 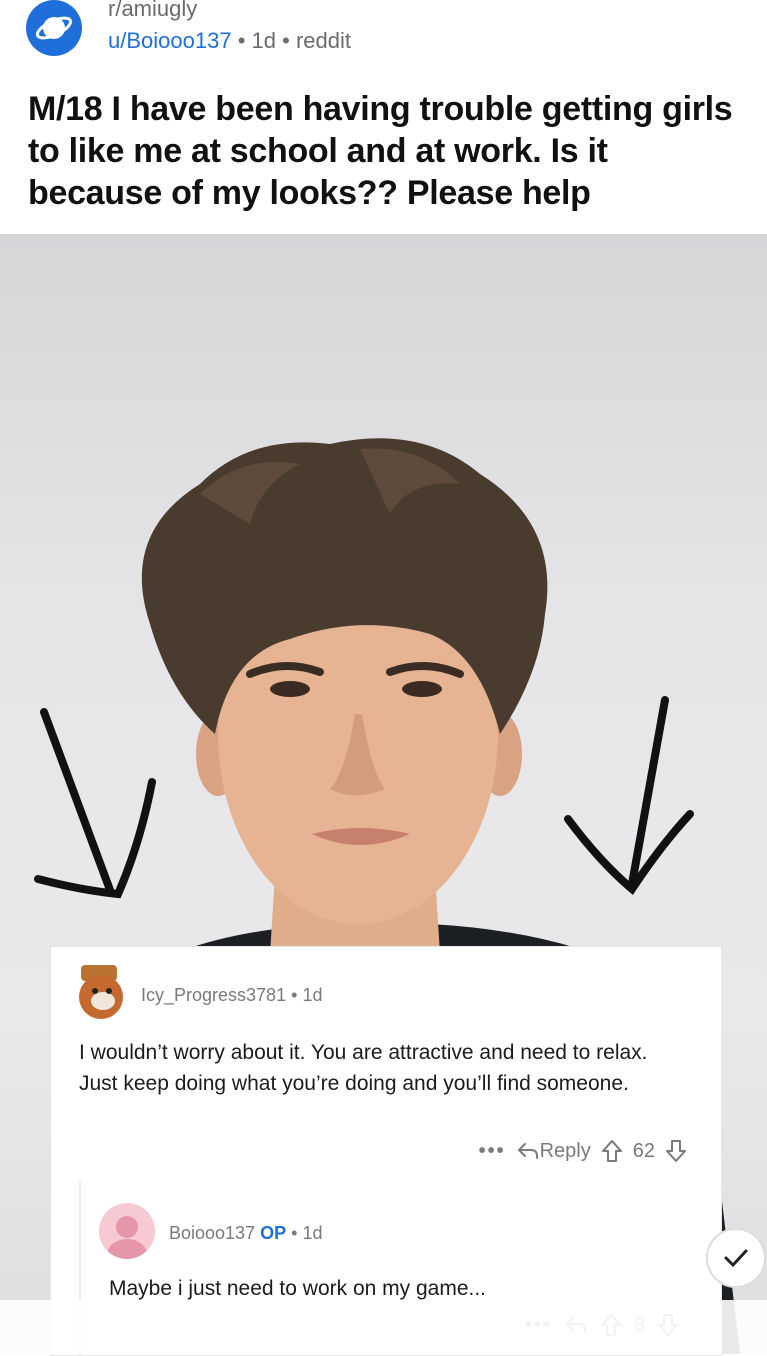 What do you see at coordinates (565, 1150) in the screenshot?
I see `reply-label: Reply` at bounding box center [565, 1150].